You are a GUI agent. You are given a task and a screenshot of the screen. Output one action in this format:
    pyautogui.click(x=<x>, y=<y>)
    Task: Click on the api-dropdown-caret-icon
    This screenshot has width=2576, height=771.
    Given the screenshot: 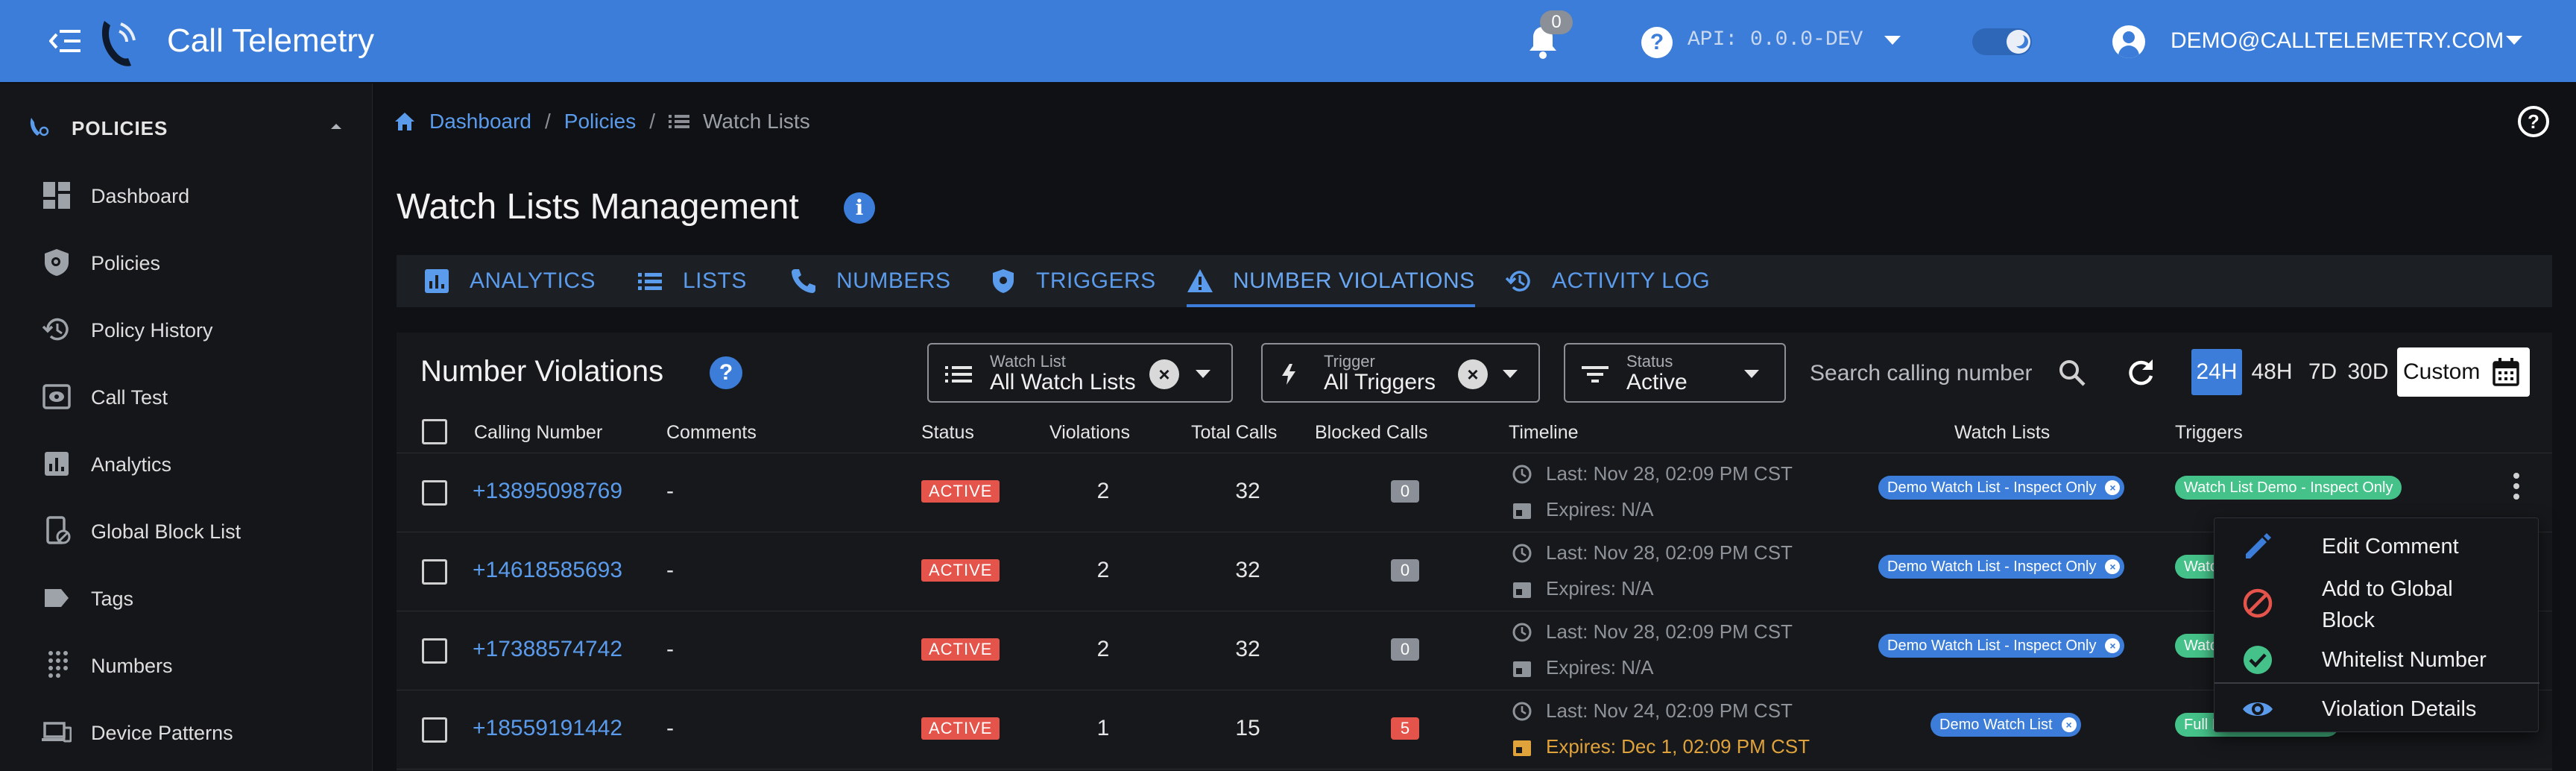 What is the action you would take?
    pyautogui.click(x=1892, y=40)
    